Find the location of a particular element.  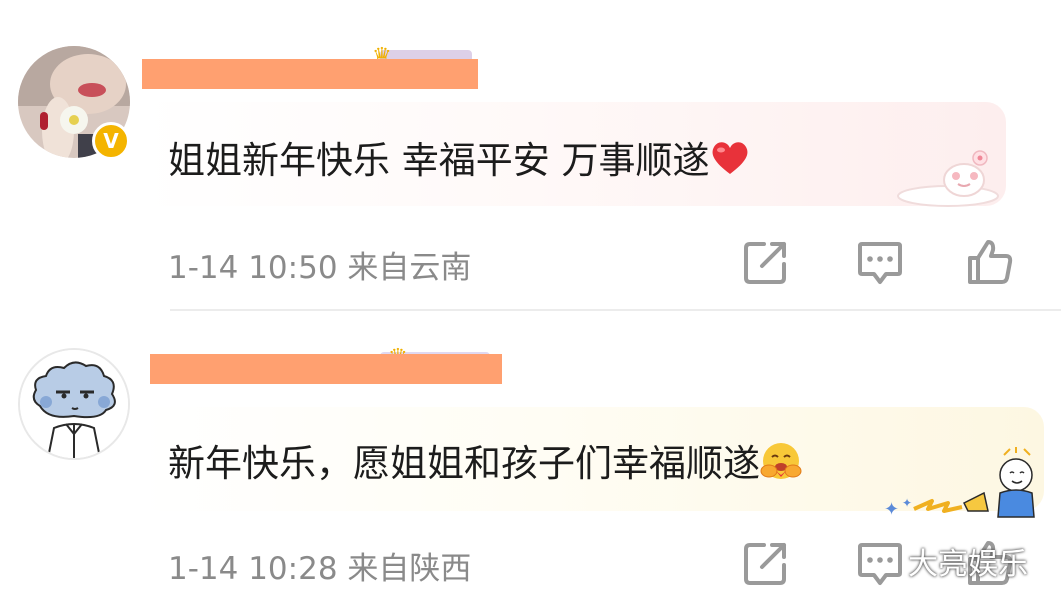

red-heart-icon is located at coordinates (730, 162).